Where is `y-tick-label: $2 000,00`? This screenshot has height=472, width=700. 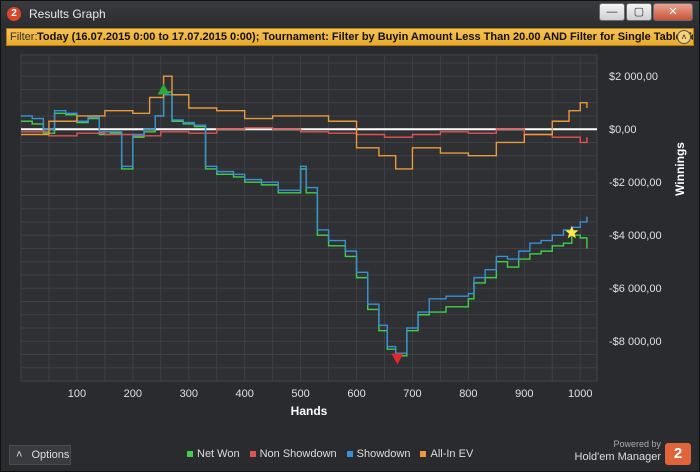
y-tick-label: $2 000,00 is located at coordinates (633, 77).